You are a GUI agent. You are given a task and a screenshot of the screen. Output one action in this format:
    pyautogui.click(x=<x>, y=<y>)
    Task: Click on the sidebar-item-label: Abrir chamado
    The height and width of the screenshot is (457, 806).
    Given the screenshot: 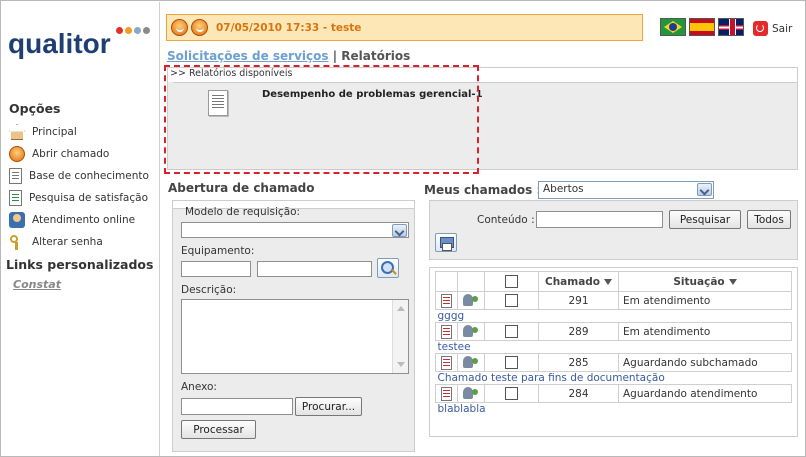 What is the action you would take?
    pyautogui.click(x=71, y=154)
    